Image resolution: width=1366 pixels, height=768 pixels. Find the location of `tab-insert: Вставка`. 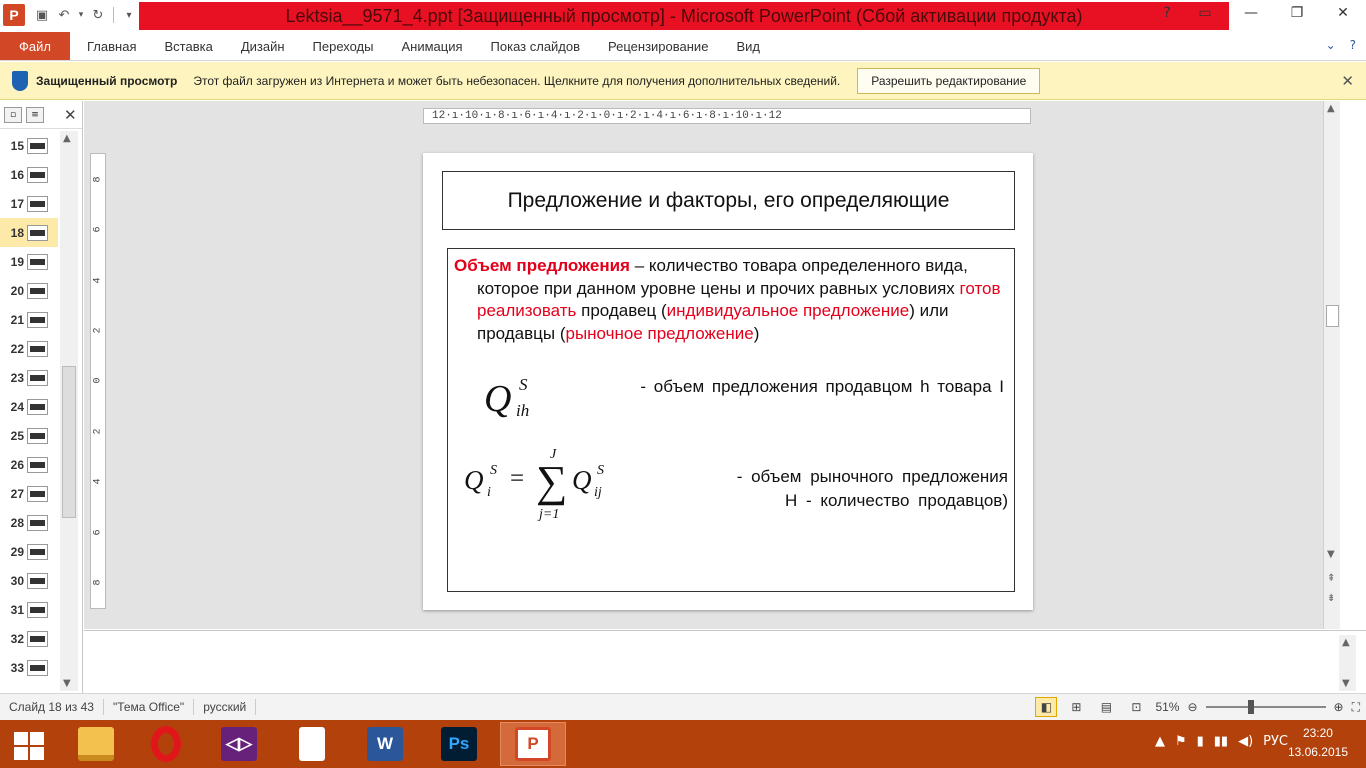

tab-insert: Вставка is located at coordinates (188, 46).